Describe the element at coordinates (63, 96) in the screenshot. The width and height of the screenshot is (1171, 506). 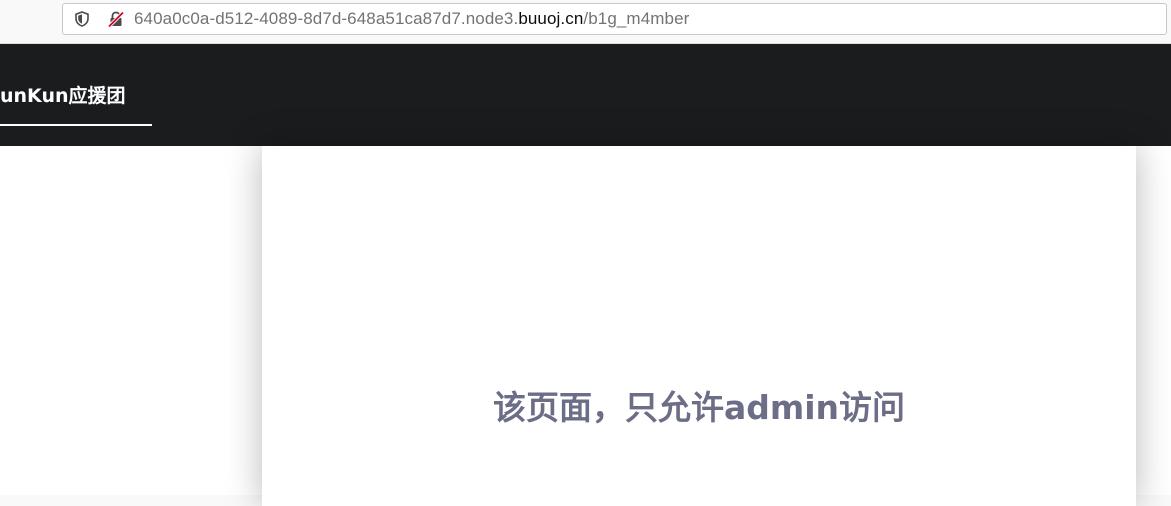
I see `nav-brand-link: unKun应援团` at that location.